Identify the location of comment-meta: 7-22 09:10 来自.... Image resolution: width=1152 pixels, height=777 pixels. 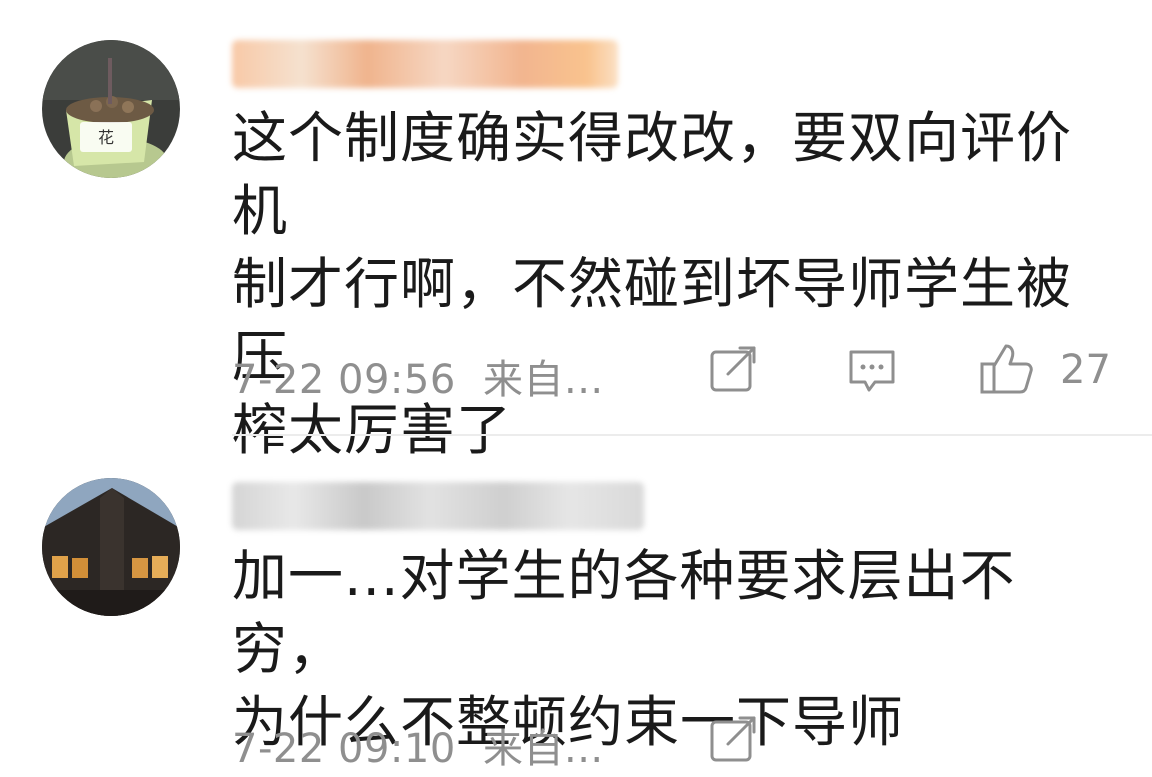
(418, 745).